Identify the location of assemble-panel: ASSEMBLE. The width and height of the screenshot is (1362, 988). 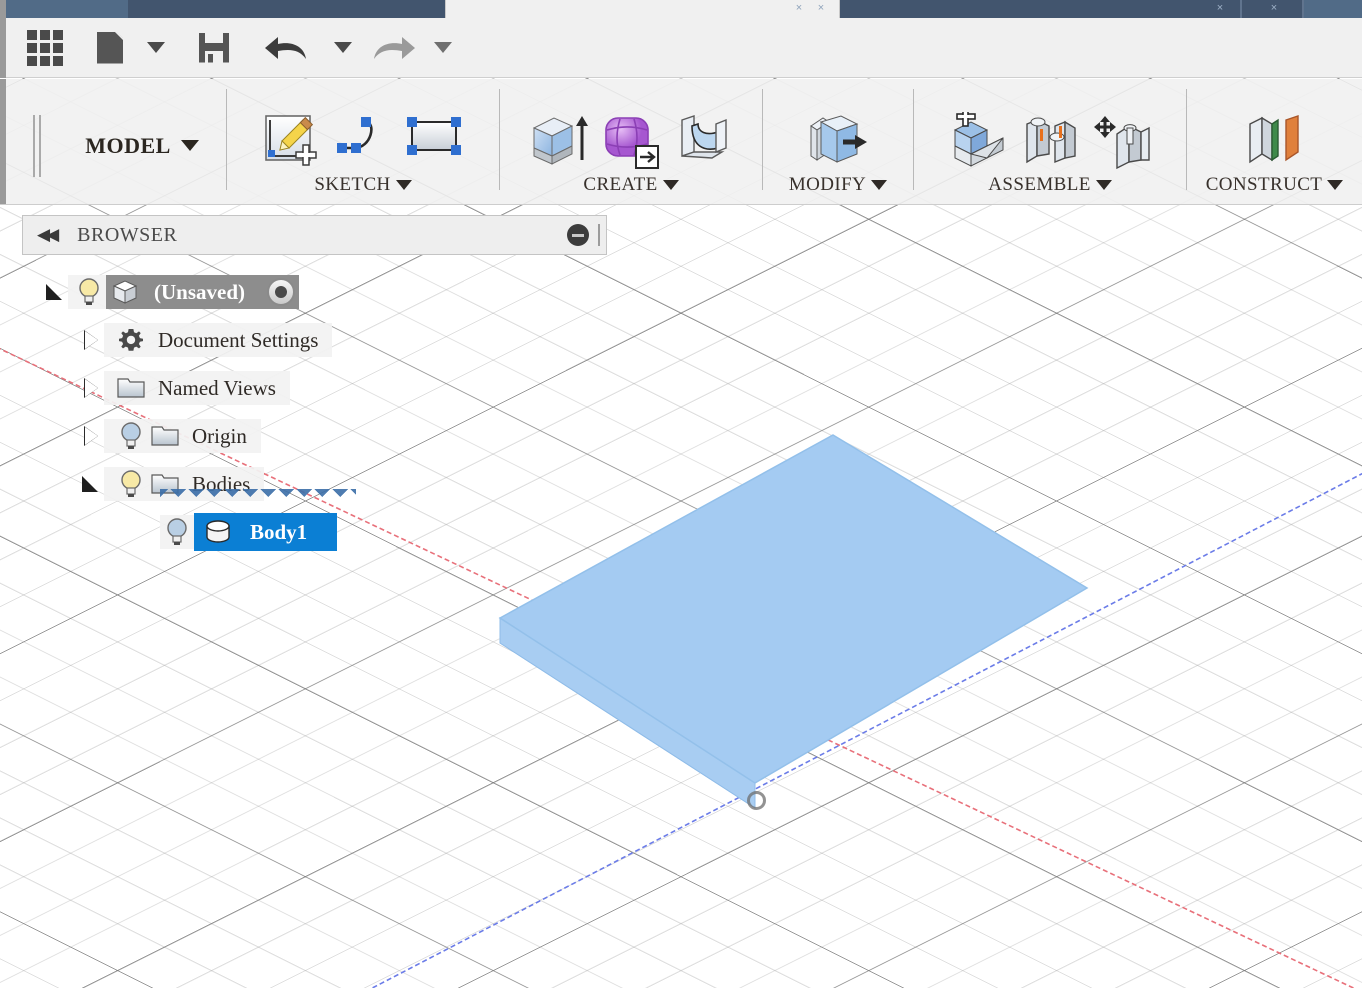
(1050, 141).